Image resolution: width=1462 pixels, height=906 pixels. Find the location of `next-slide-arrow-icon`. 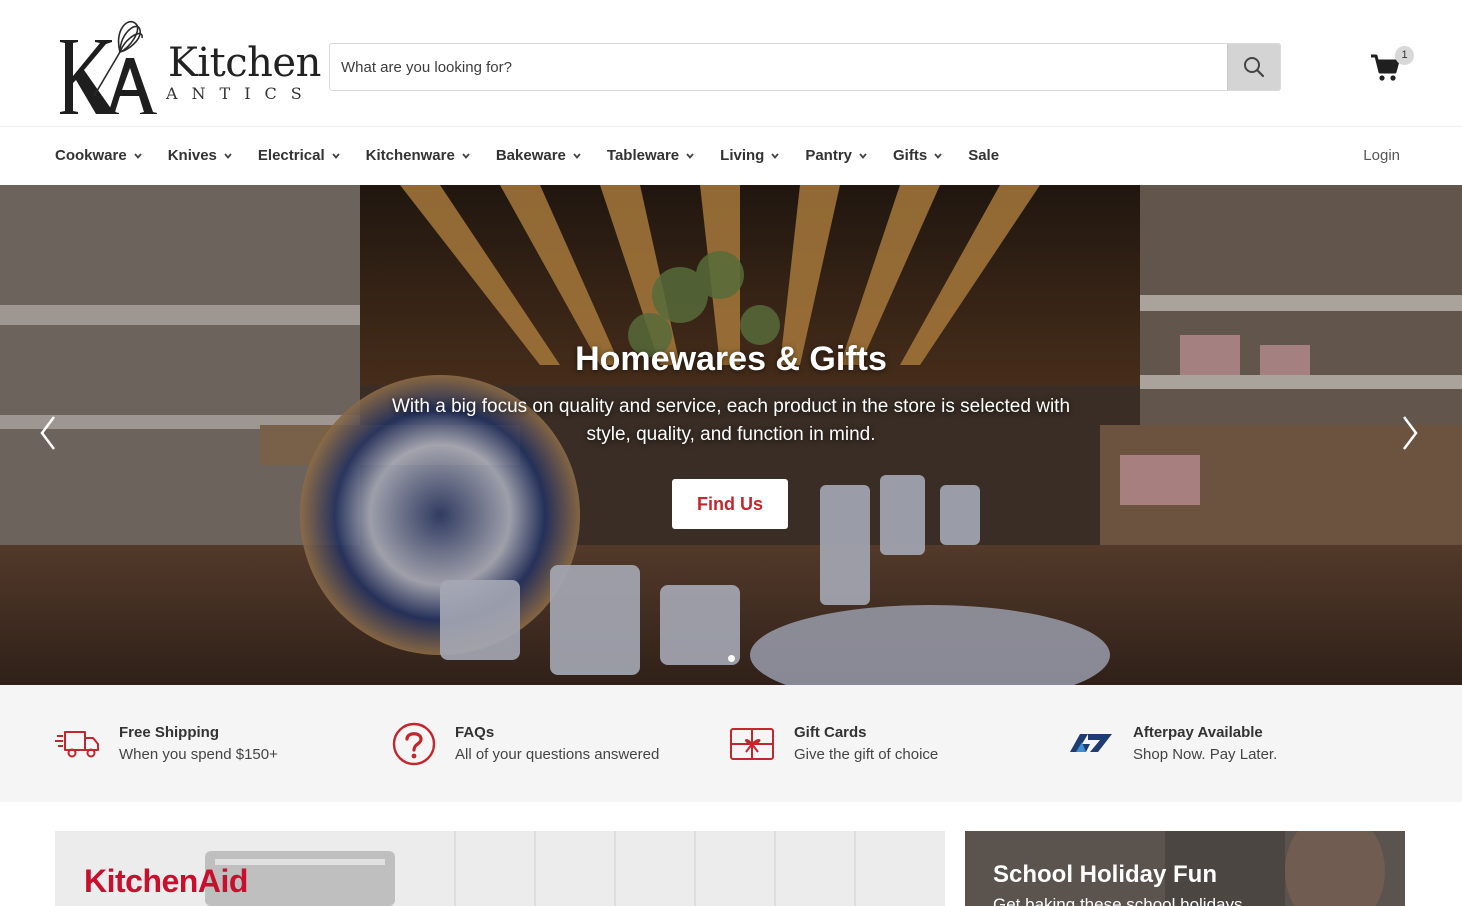

next-slide-arrow-icon is located at coordinates (1410, 433).